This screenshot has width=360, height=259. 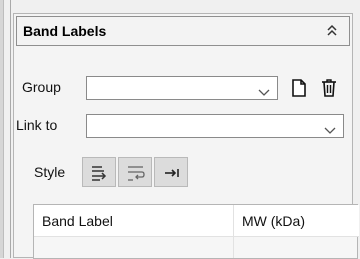 What do you see at coordinates (183, 31) in the screenshot?
I see `panel-header: Band Labels` at bounding box center [183, 31].